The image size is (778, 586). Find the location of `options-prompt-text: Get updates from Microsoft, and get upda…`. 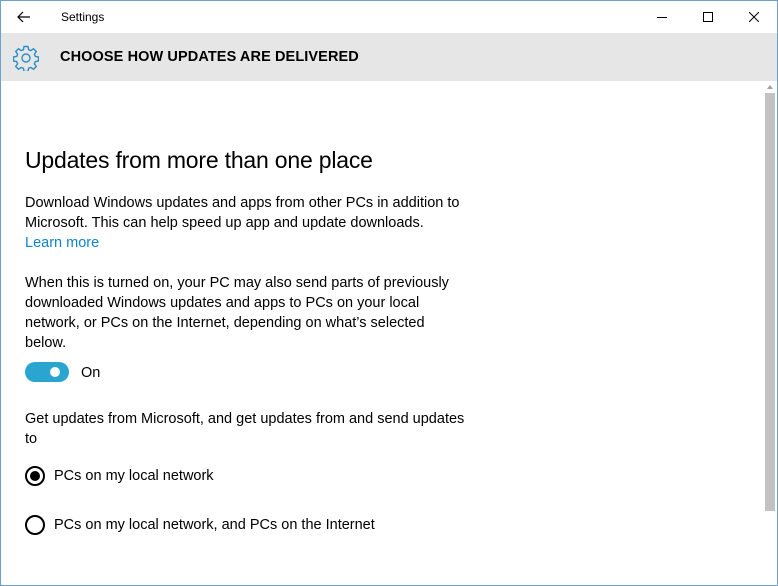

options-prompt-text: Get updates from Microsoft, and get upda… is located at coordinates (245, 429).